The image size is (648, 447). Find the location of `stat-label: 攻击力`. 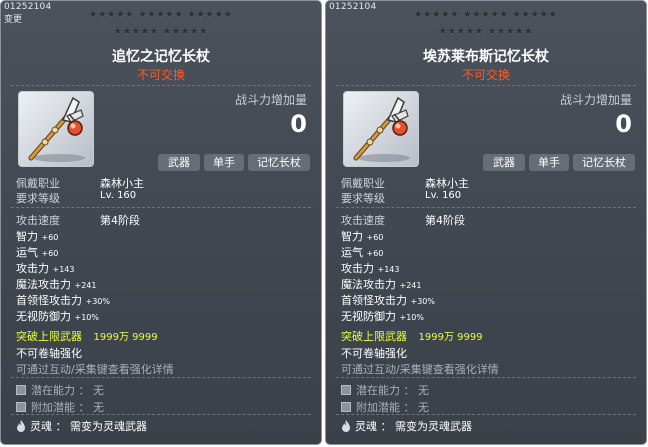

stat-label: 攻击力 is located at coordinates (357, 268).